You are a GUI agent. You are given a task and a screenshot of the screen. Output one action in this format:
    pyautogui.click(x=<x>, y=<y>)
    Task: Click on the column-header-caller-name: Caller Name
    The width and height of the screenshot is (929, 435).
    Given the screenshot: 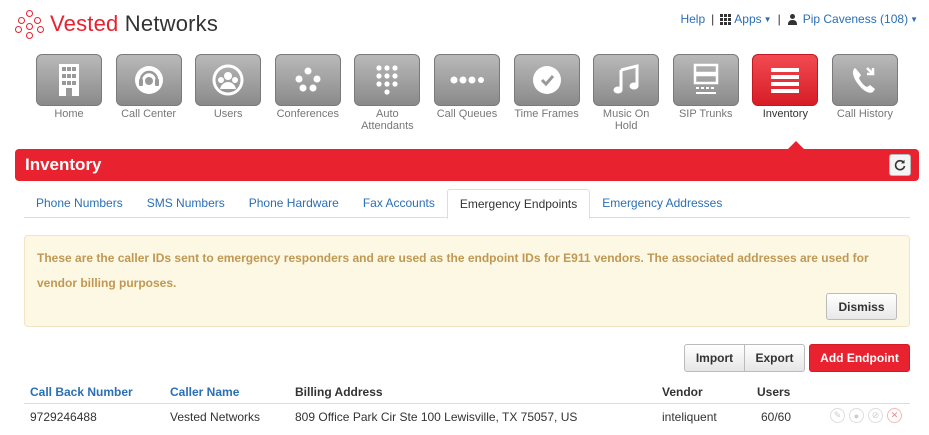 What is the action you would take?
    pyautogui.click(x=204, y=392)
    